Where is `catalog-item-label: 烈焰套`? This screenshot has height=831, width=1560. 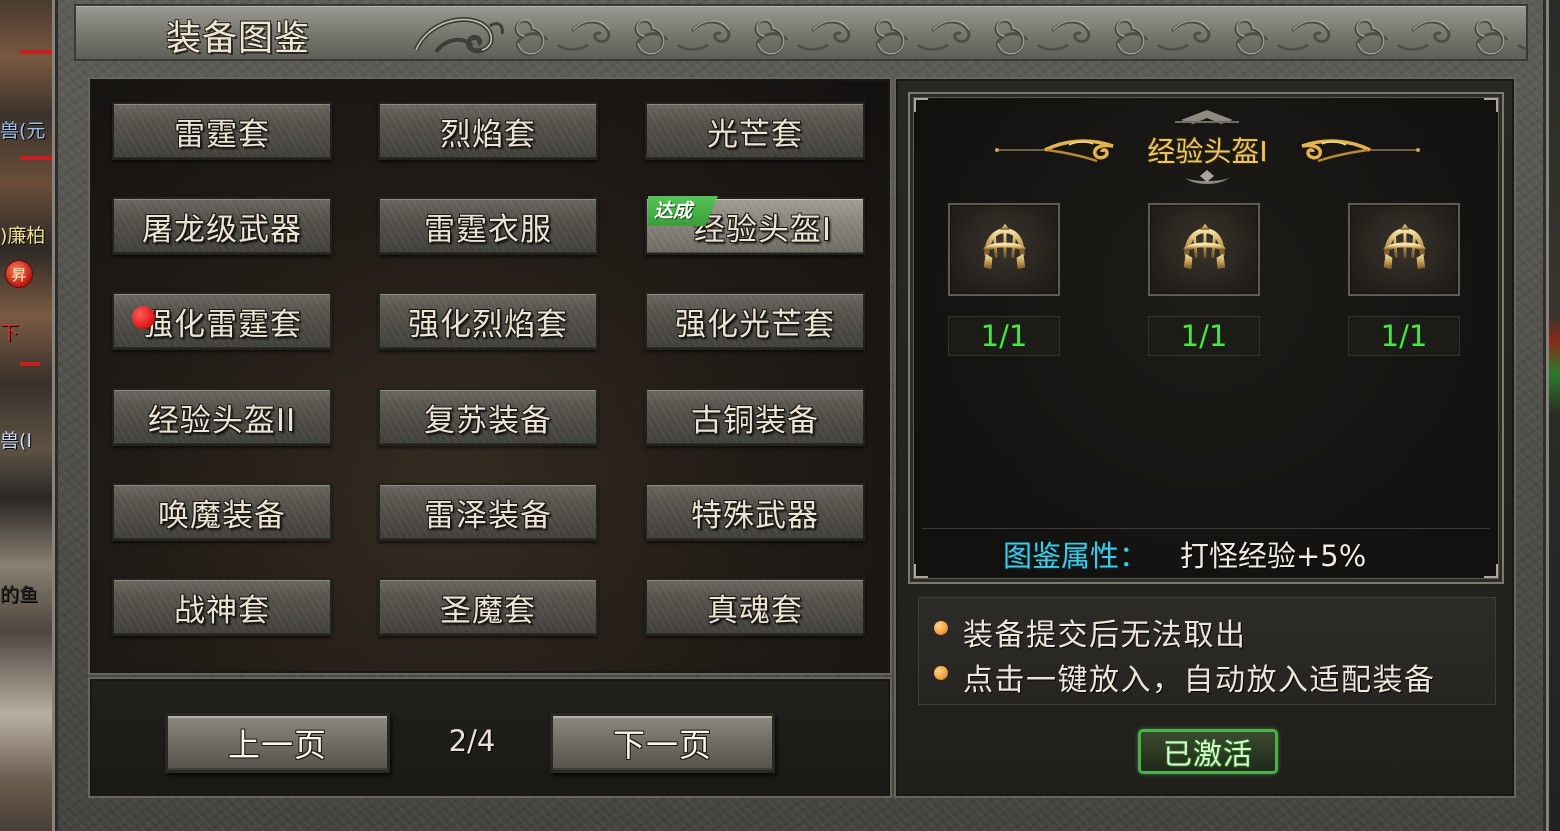
catalog-item-label: 烈焰套 is located at coordinates (488, 134).